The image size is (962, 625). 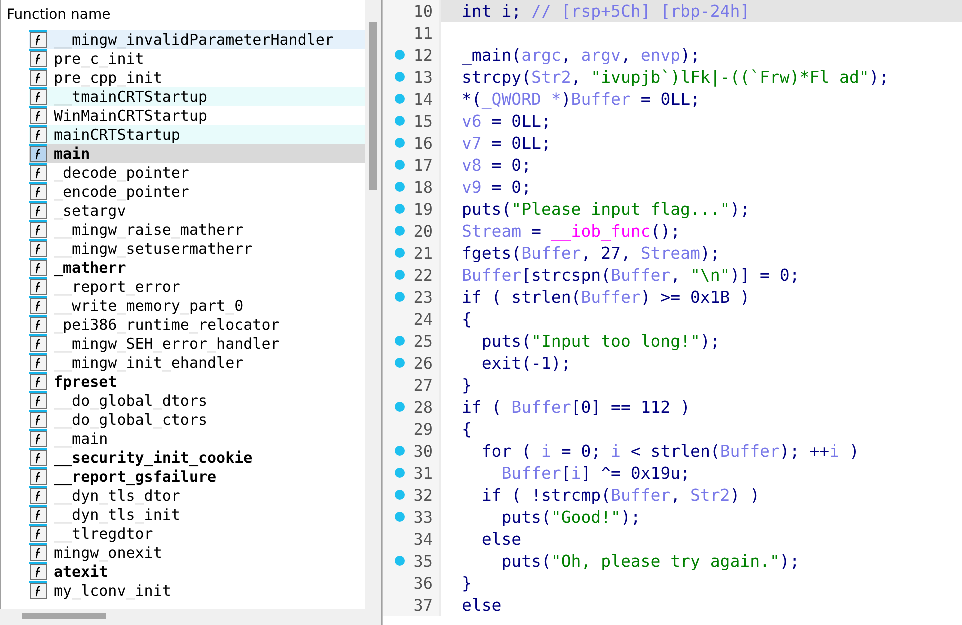 What do you see at coordinates (197, 362) in the screenshot?
I see `function-item: __mingw_init_ehandler` at bounding box center [197, 362].